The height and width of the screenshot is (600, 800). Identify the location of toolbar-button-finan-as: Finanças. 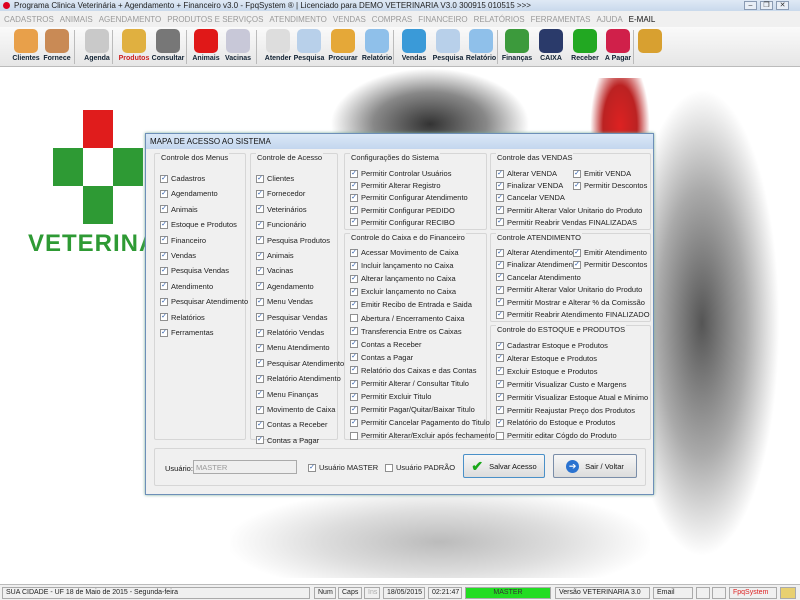
(517, 47).